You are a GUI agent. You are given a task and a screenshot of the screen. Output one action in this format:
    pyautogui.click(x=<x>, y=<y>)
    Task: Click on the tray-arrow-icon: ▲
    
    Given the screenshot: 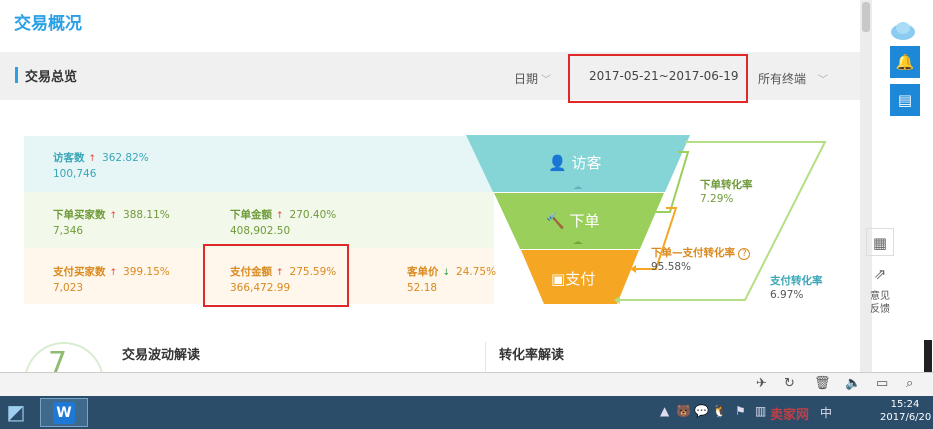 What is the action you would take?
    pyautogui.click(x=664, y=411)
    